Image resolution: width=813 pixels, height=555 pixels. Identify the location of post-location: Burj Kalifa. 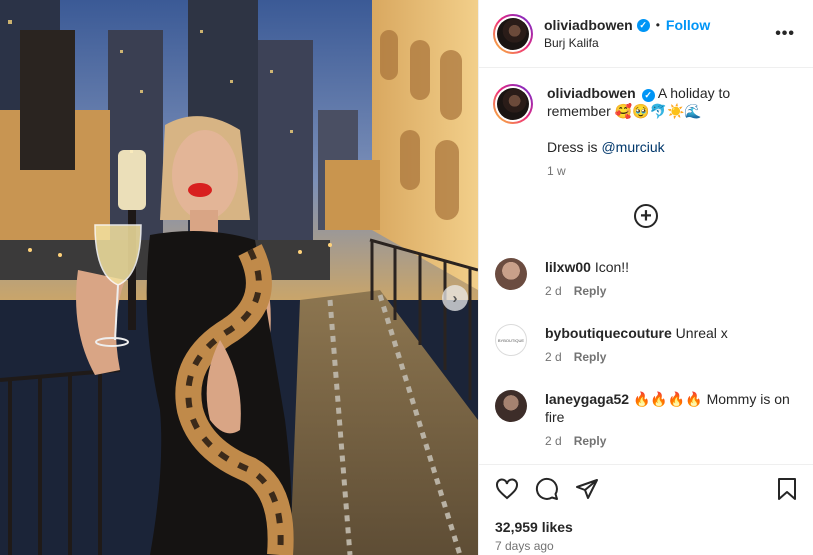
(657, 43).